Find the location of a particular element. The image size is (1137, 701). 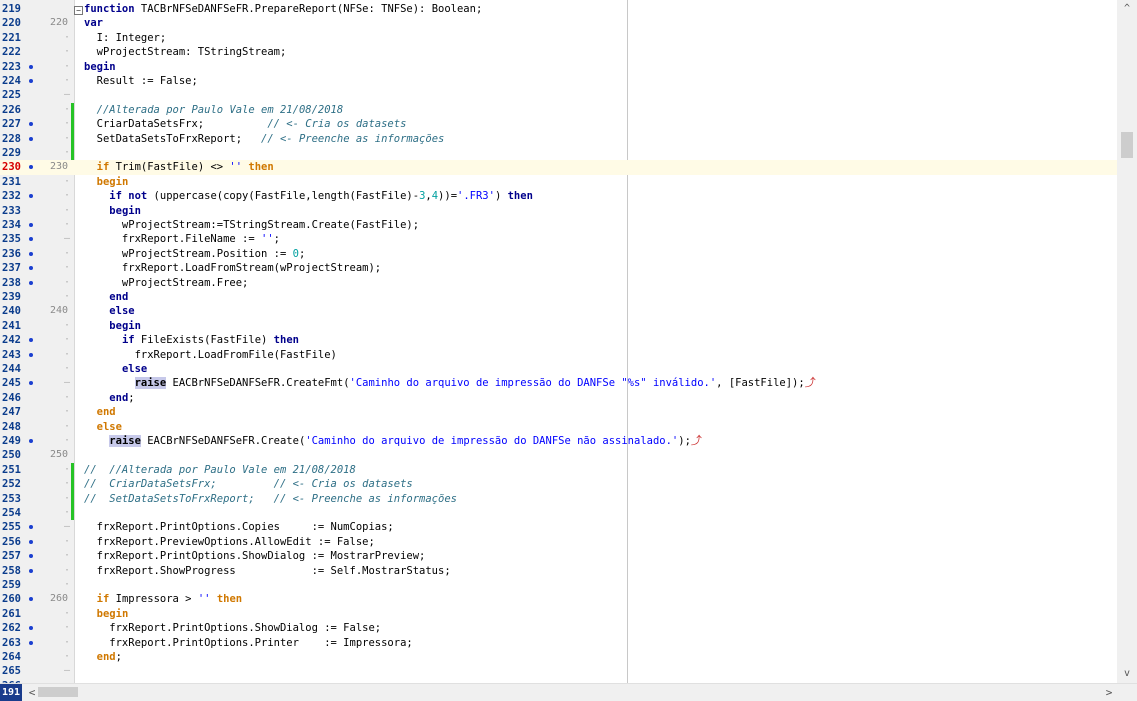

code-text: if FileExists(FastFile) then is located at coordinates (210, 340).